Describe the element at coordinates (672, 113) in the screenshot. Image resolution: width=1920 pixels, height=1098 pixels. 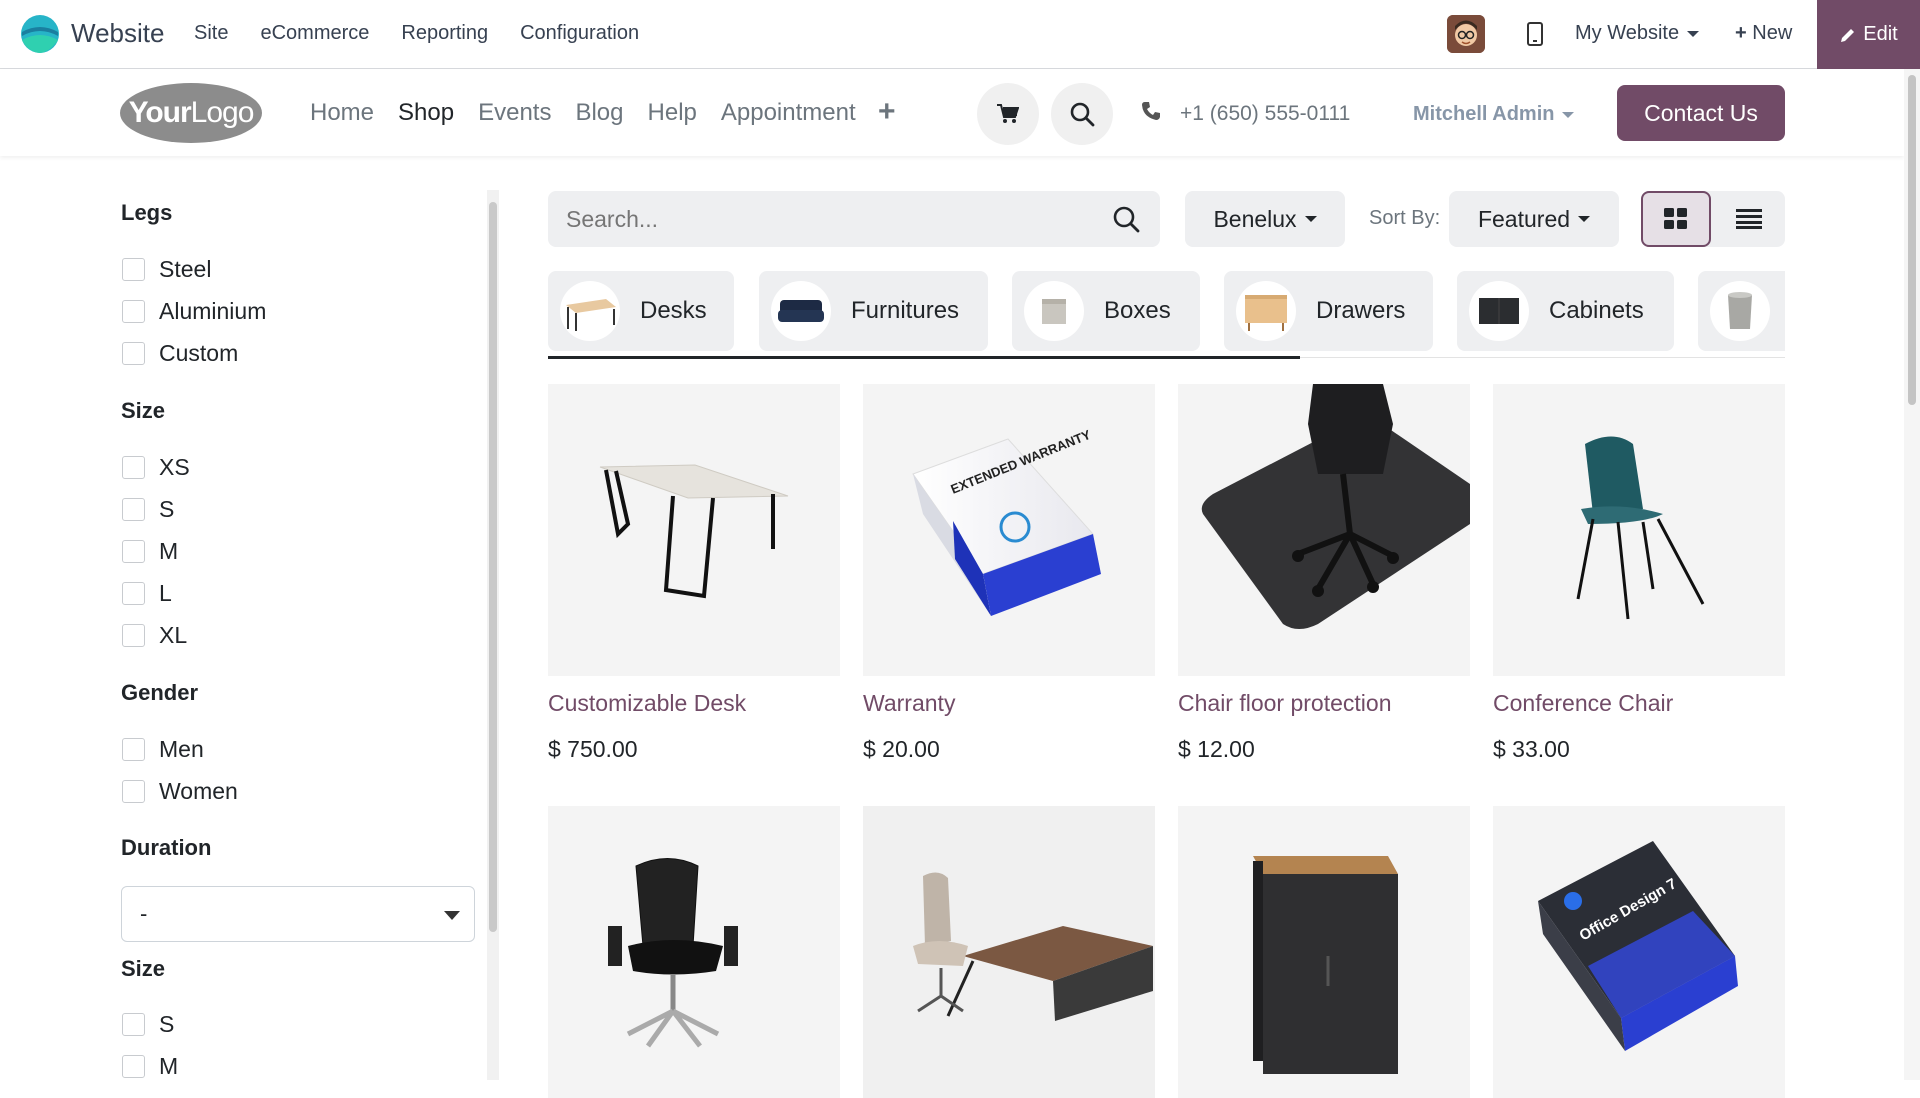
I see `nav-help: Help` at that location.